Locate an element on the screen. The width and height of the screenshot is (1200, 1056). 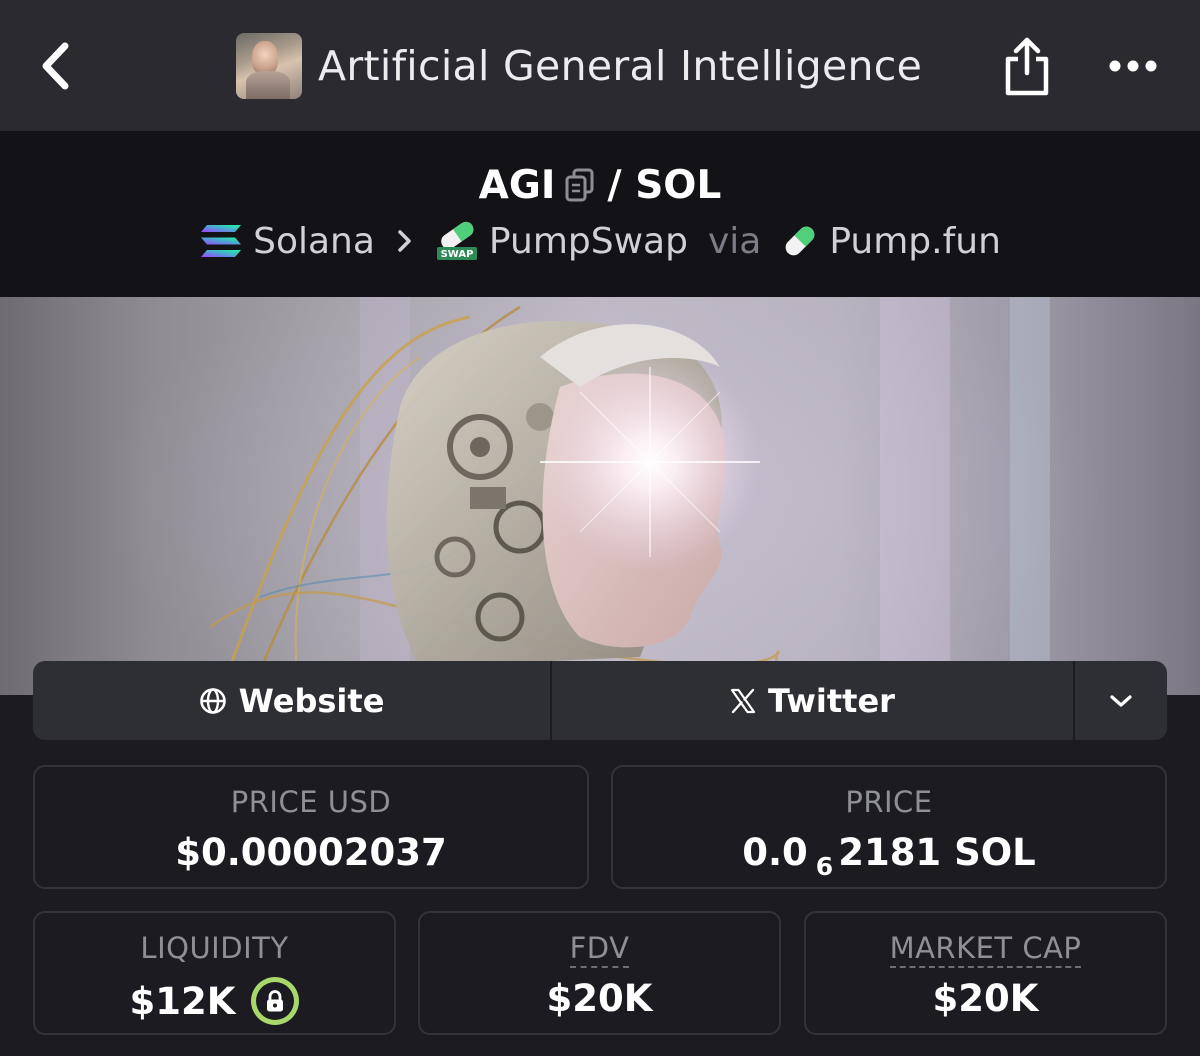
via-label: via is located at coordinates (734, 241).